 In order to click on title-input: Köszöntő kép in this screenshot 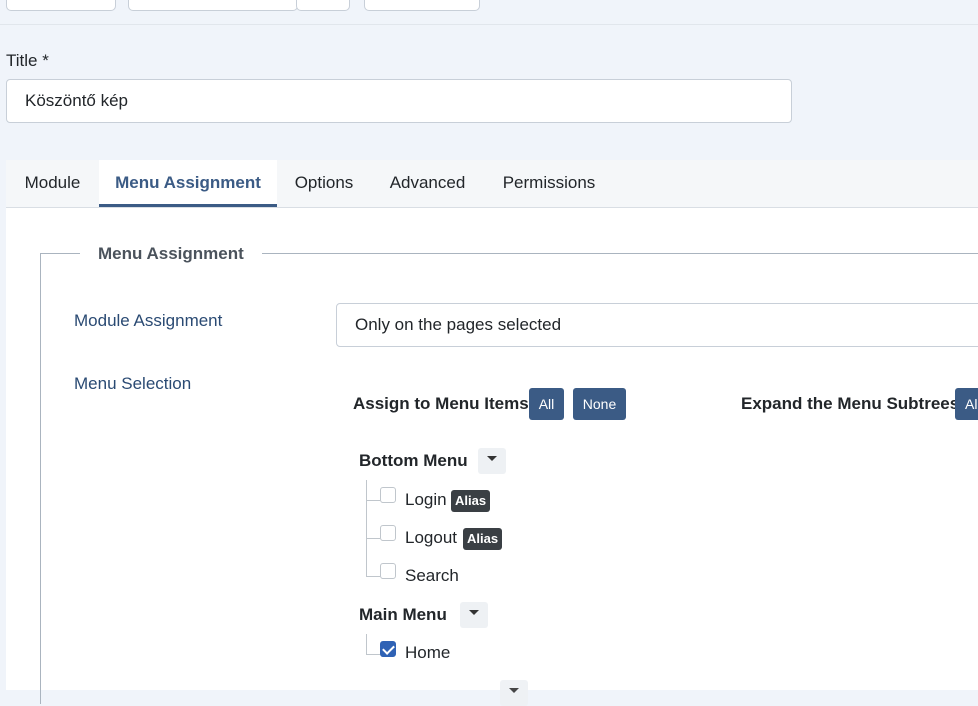, I will do `click(399, 101)`.